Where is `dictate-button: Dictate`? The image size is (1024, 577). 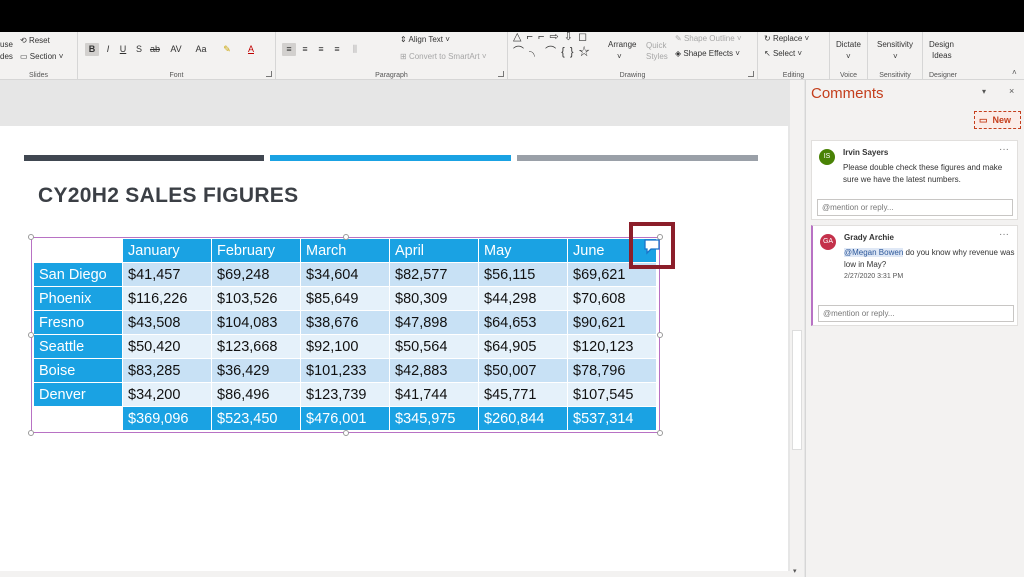
dictate-button: Dictate is located at coordinates (848, 44).